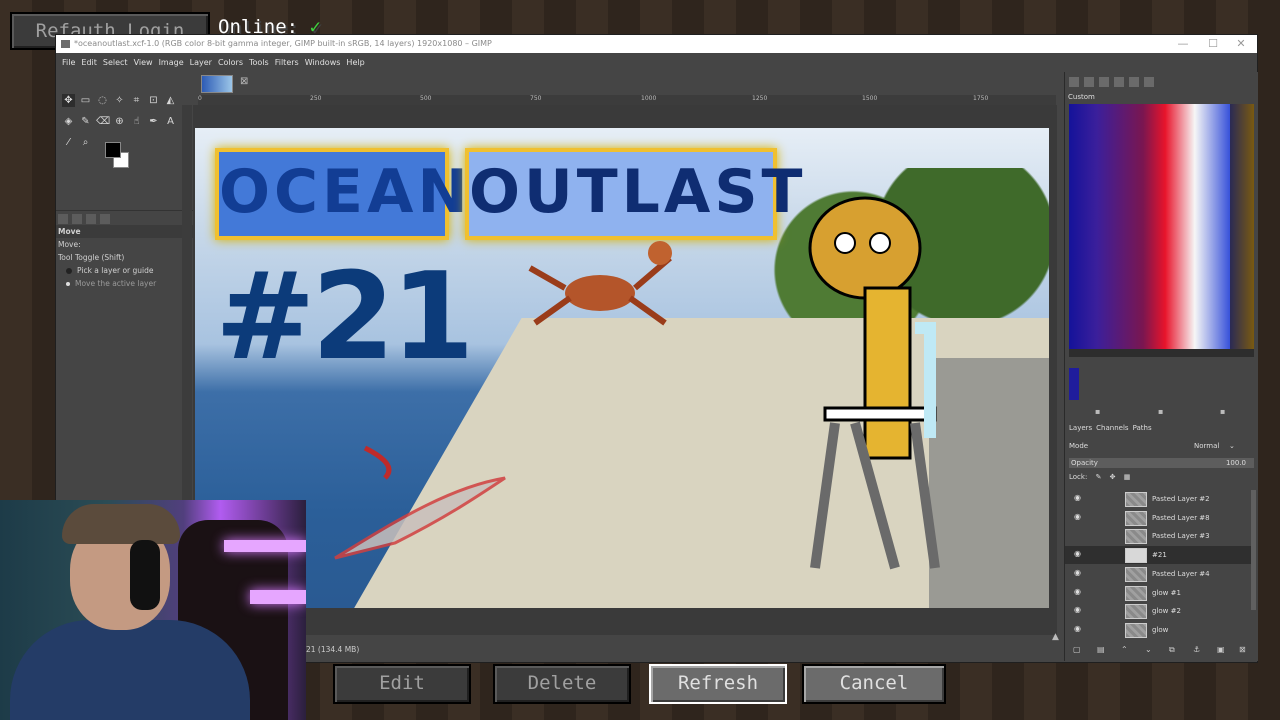 The width and height of the screenshot is (1280, 720). What do you see at coordinates (1148, 649) in the screenshot?
I see `lower-layer-icon: ⌄` at bounding box center [1148, 649].